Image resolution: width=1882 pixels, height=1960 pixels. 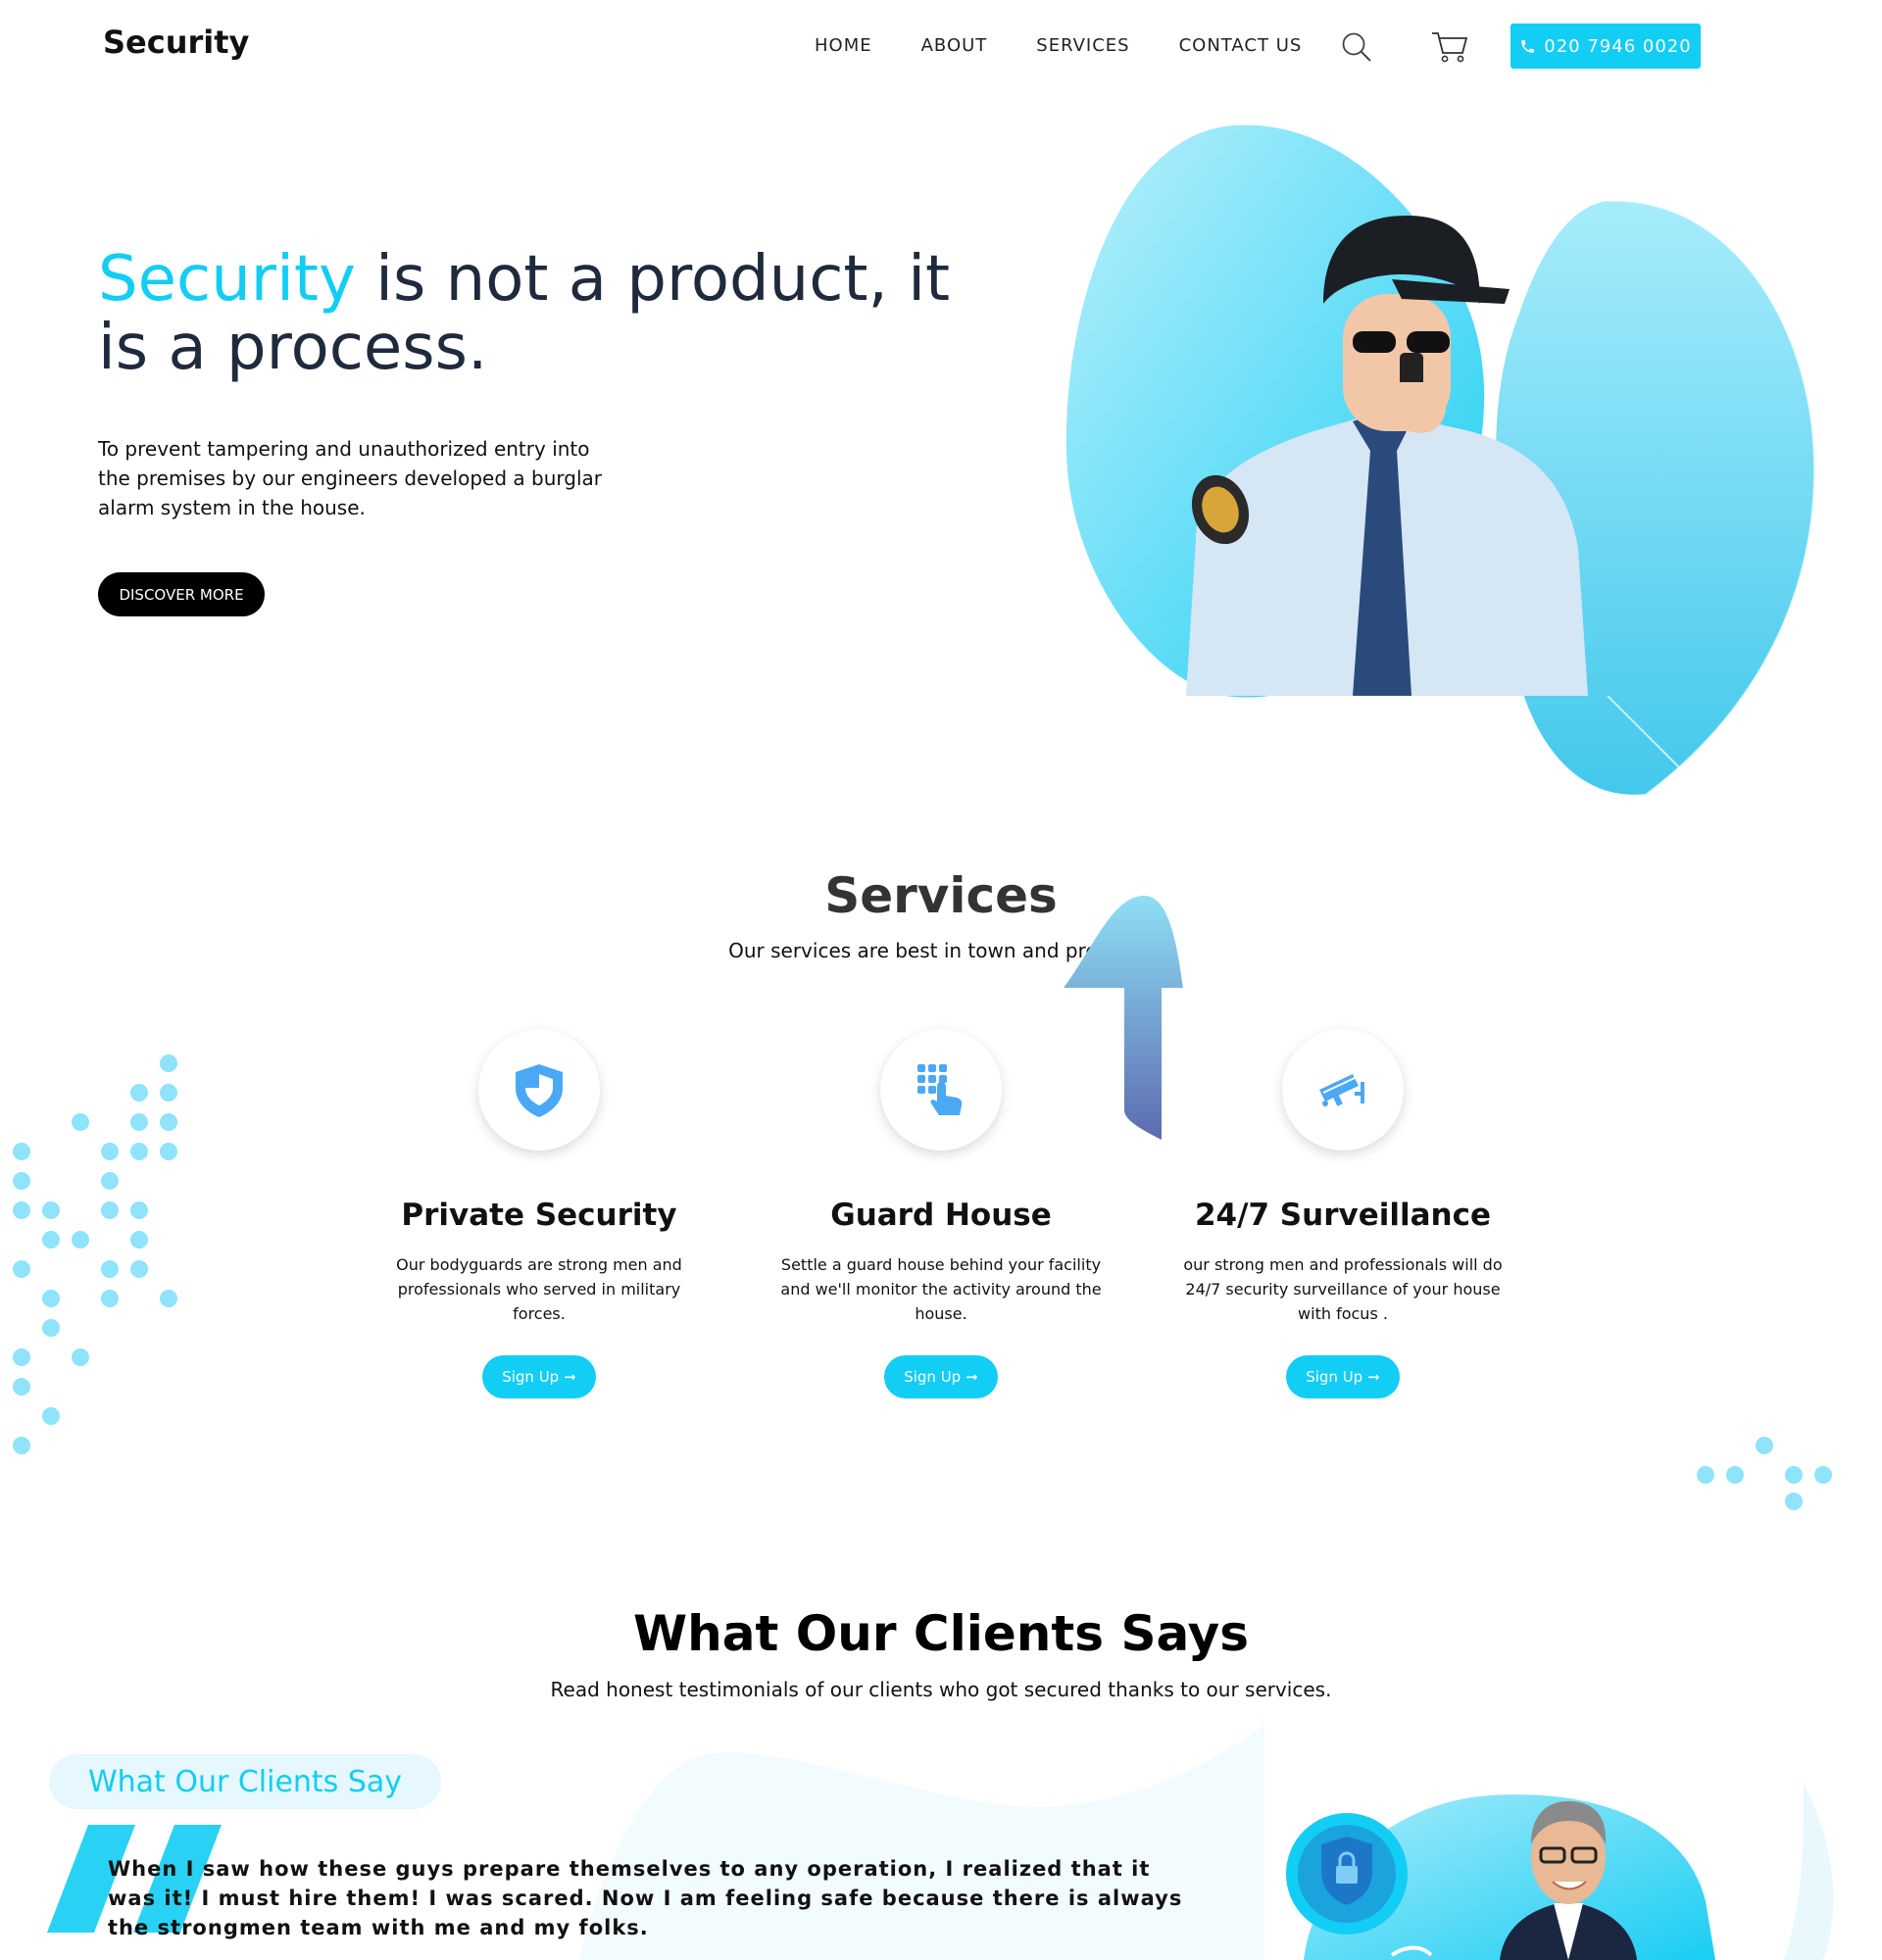 What do you see at coordinates (1440, 459) in the screenshot?
I see `hero-security-guard-image` at bounding box center [1440, 459].